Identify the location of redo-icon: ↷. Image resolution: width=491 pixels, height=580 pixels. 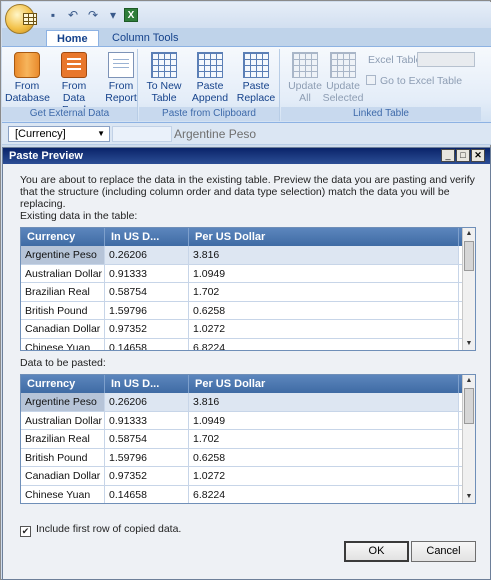
(93, 15).